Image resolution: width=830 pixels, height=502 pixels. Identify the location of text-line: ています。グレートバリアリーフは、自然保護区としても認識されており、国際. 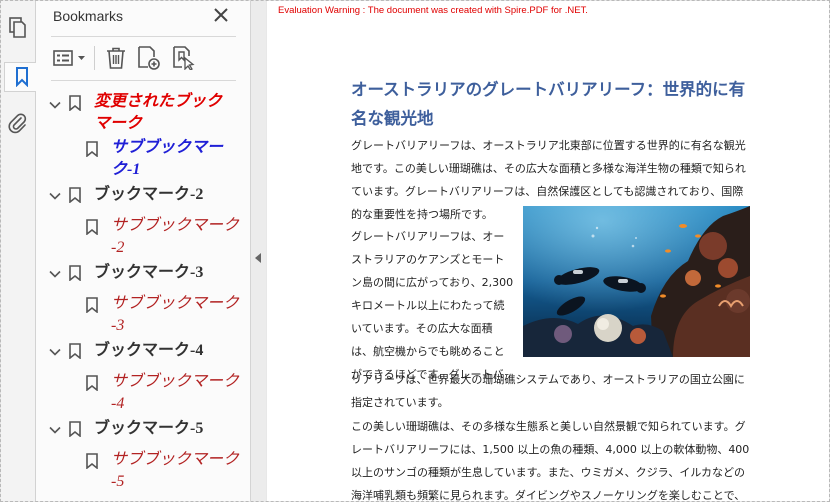
(547, 191).